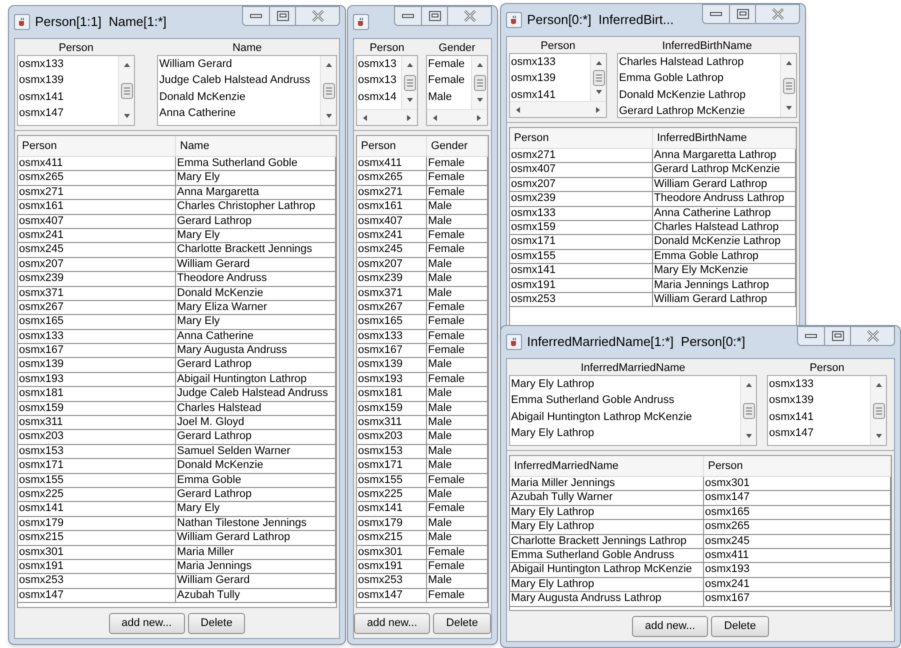 The height and width of the screenshot is (648, 901). Describe the element at coordinates (379, 96) in the screenshot. I see `list-item: osmx14` at that location.